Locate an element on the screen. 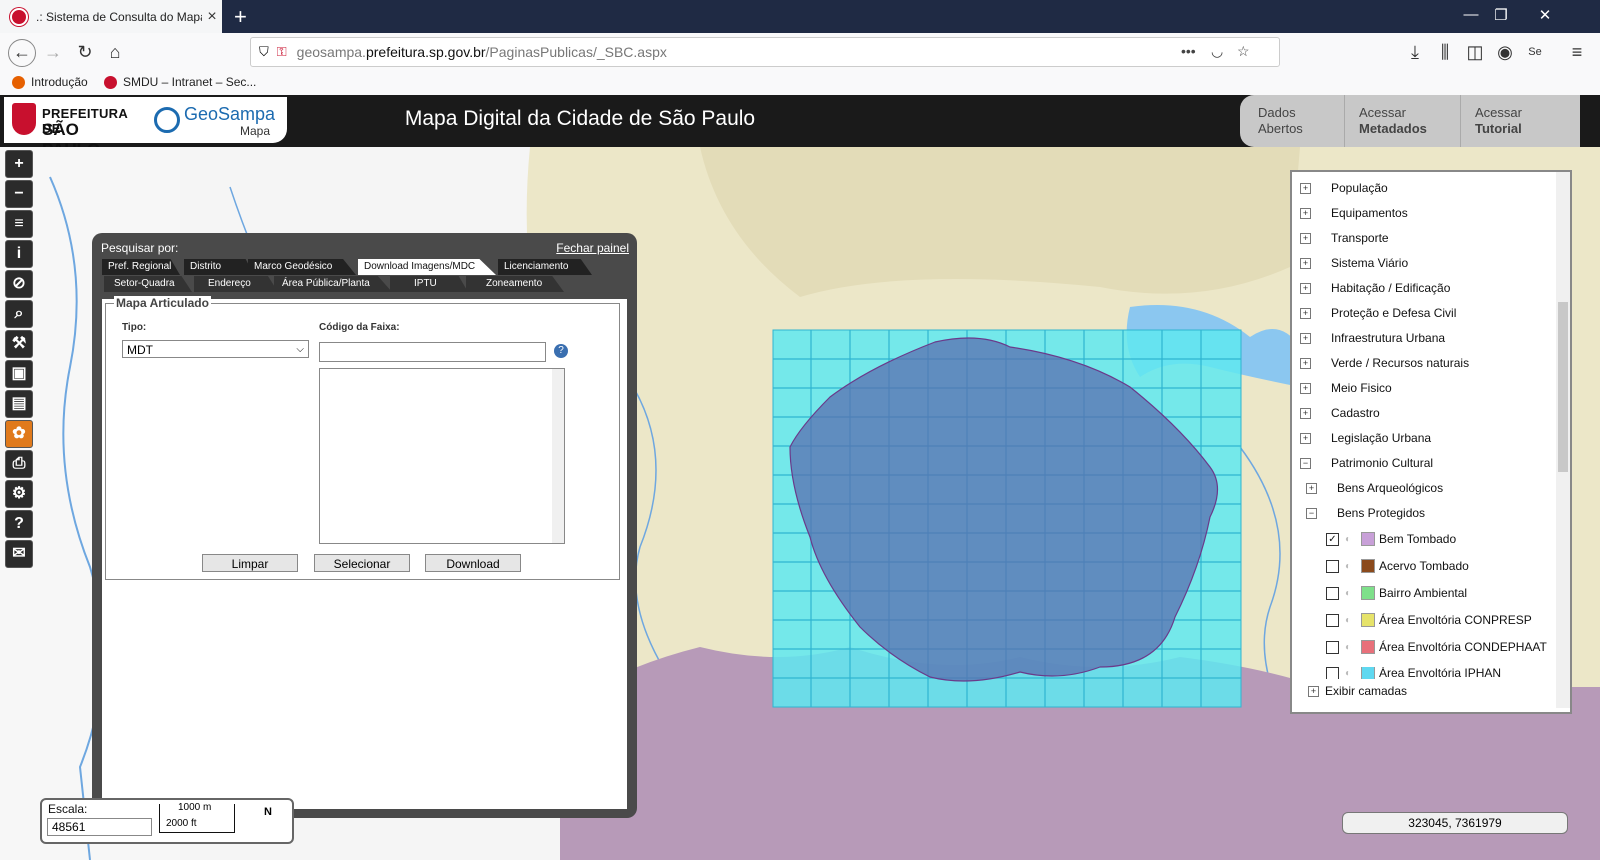 Image resolution: width=1600 pixels, height=860 pixels. layer-item: + População is located at coordinates (1344, 188).